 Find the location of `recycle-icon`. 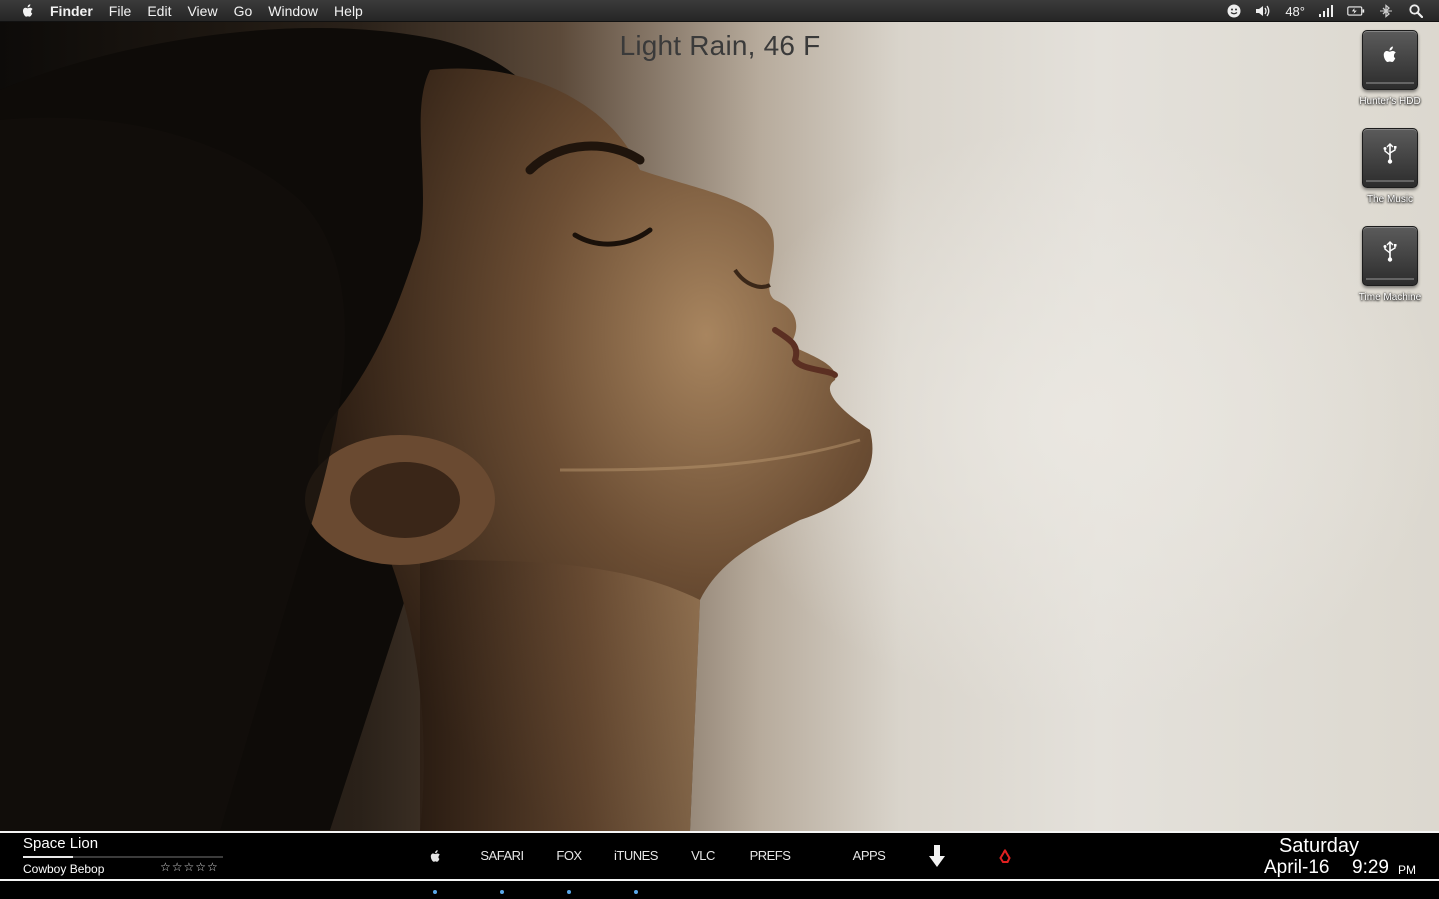

recycle-icon is located at coordinates (1005, 856).